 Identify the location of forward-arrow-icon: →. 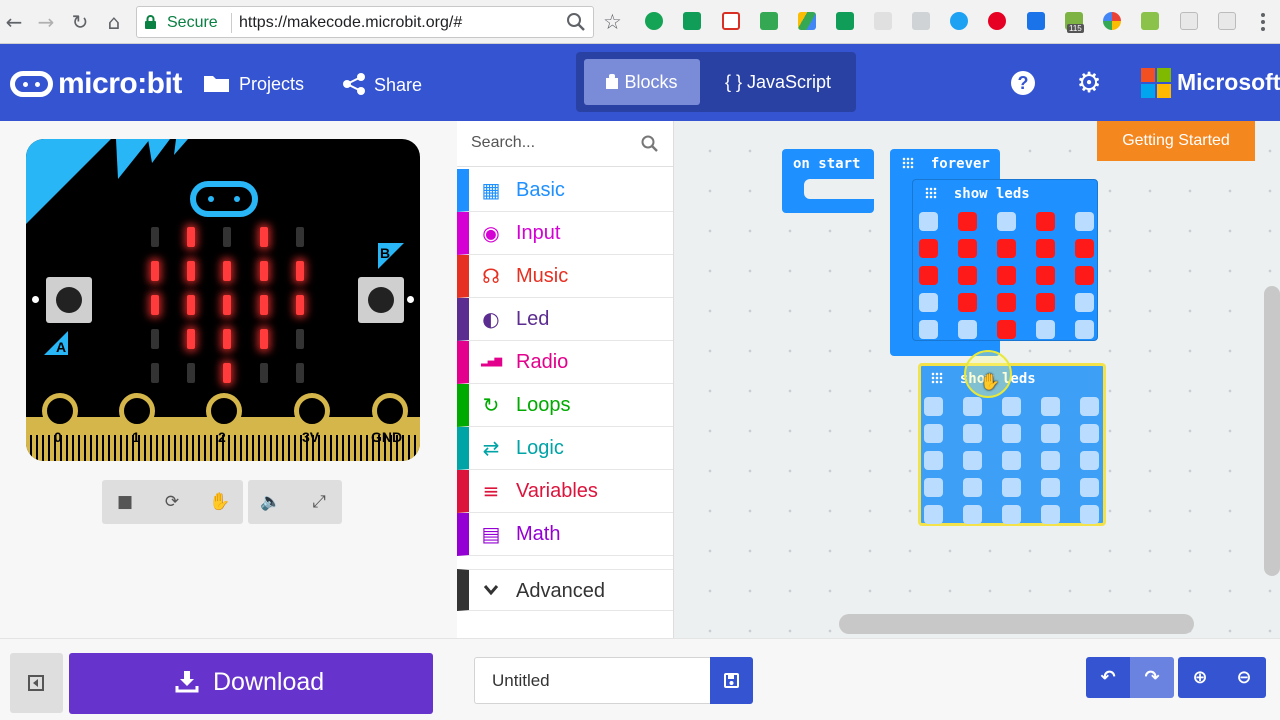
(46, 22).